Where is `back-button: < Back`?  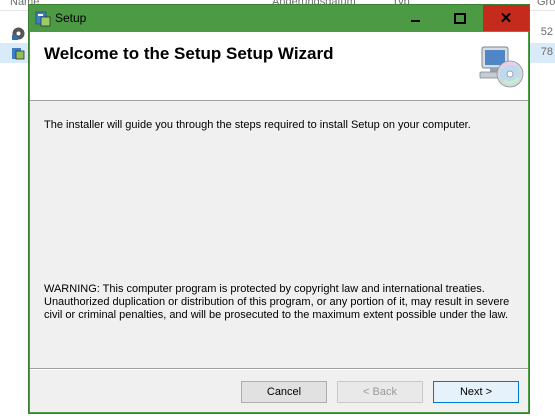
back-button: < Back is located at coordinates (380, 392).